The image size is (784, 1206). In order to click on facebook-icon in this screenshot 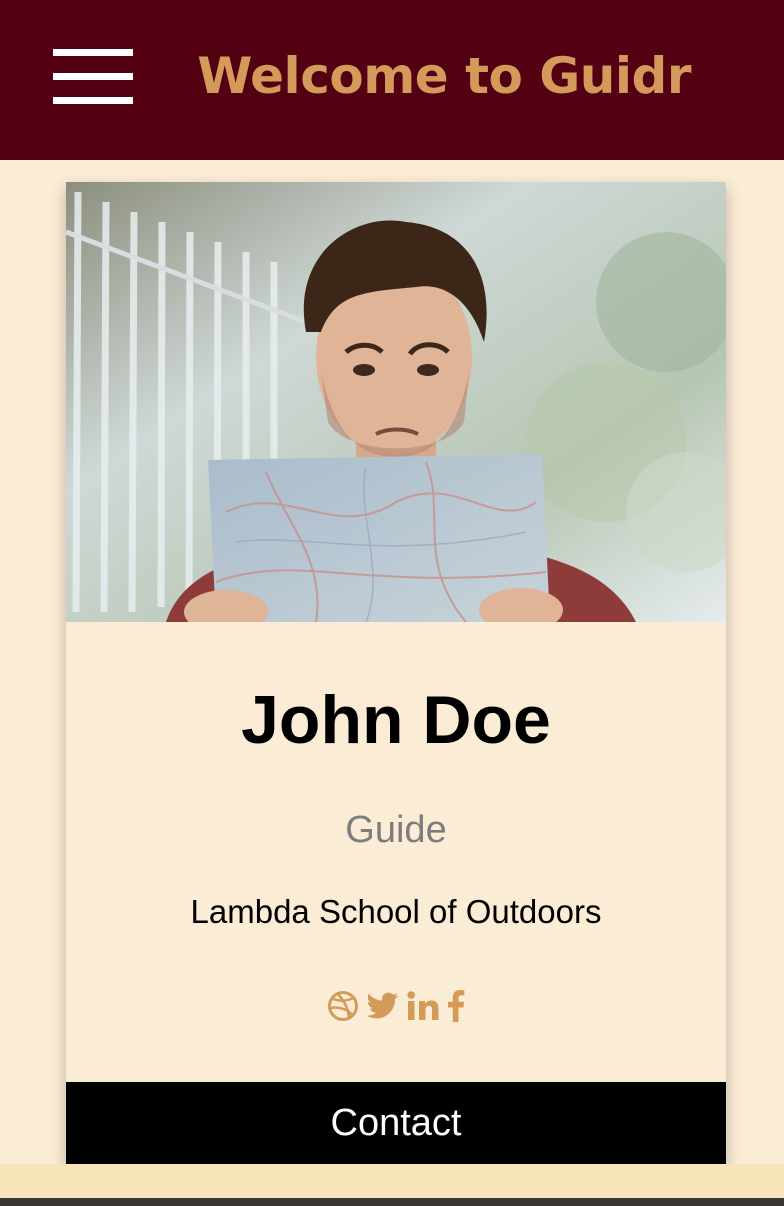, I will do `click(456, 1006)`.